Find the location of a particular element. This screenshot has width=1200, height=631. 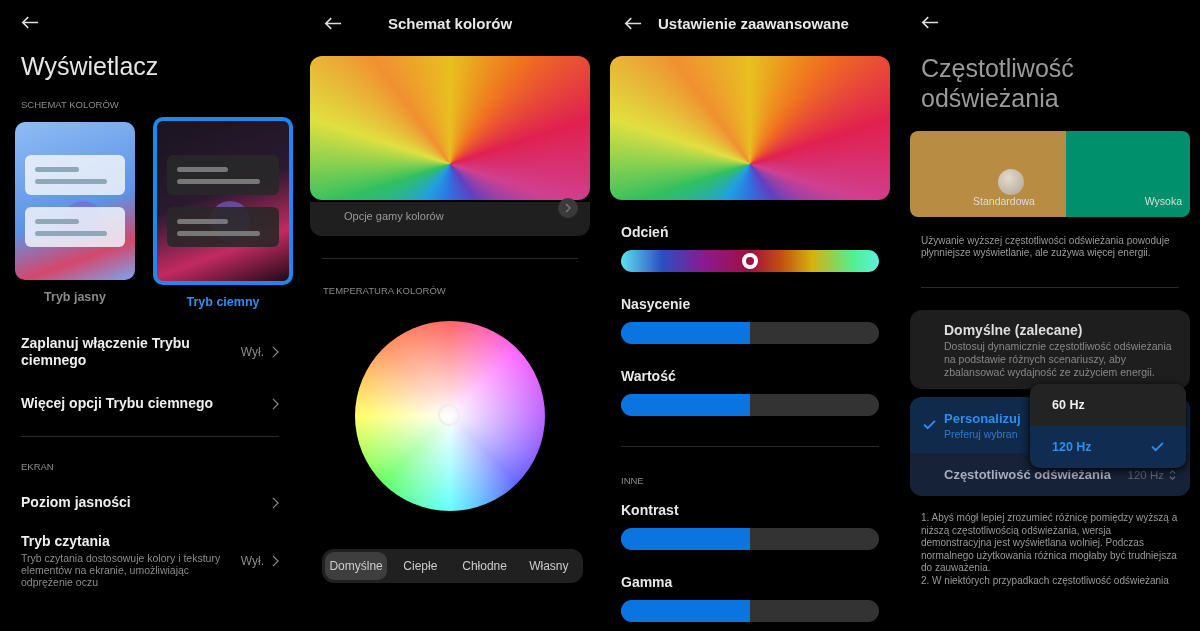

theme-option: Tryb jasny is located at coordinates (75, 215).